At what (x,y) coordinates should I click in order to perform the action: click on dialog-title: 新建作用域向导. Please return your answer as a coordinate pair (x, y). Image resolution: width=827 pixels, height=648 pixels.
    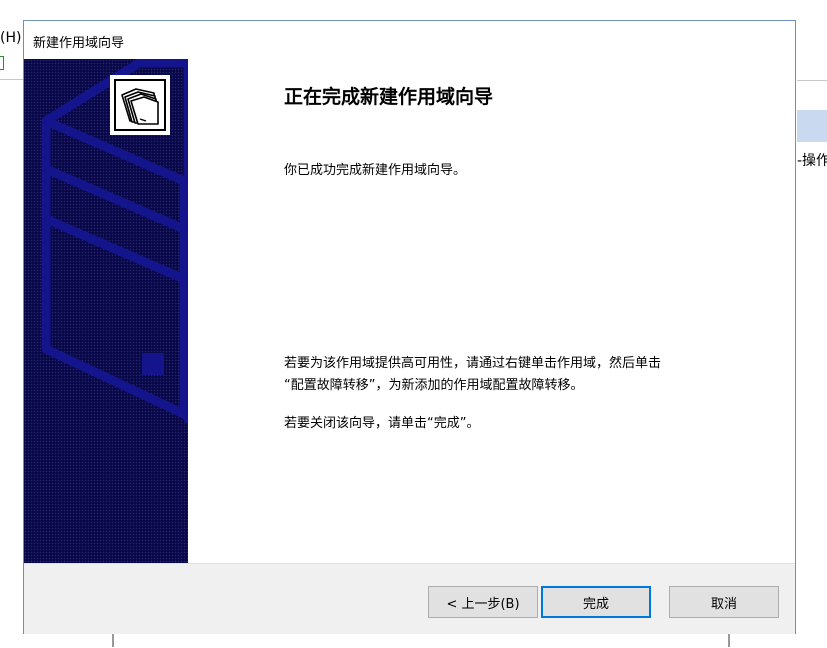
    Looking at the image, I should click on (79, 43).